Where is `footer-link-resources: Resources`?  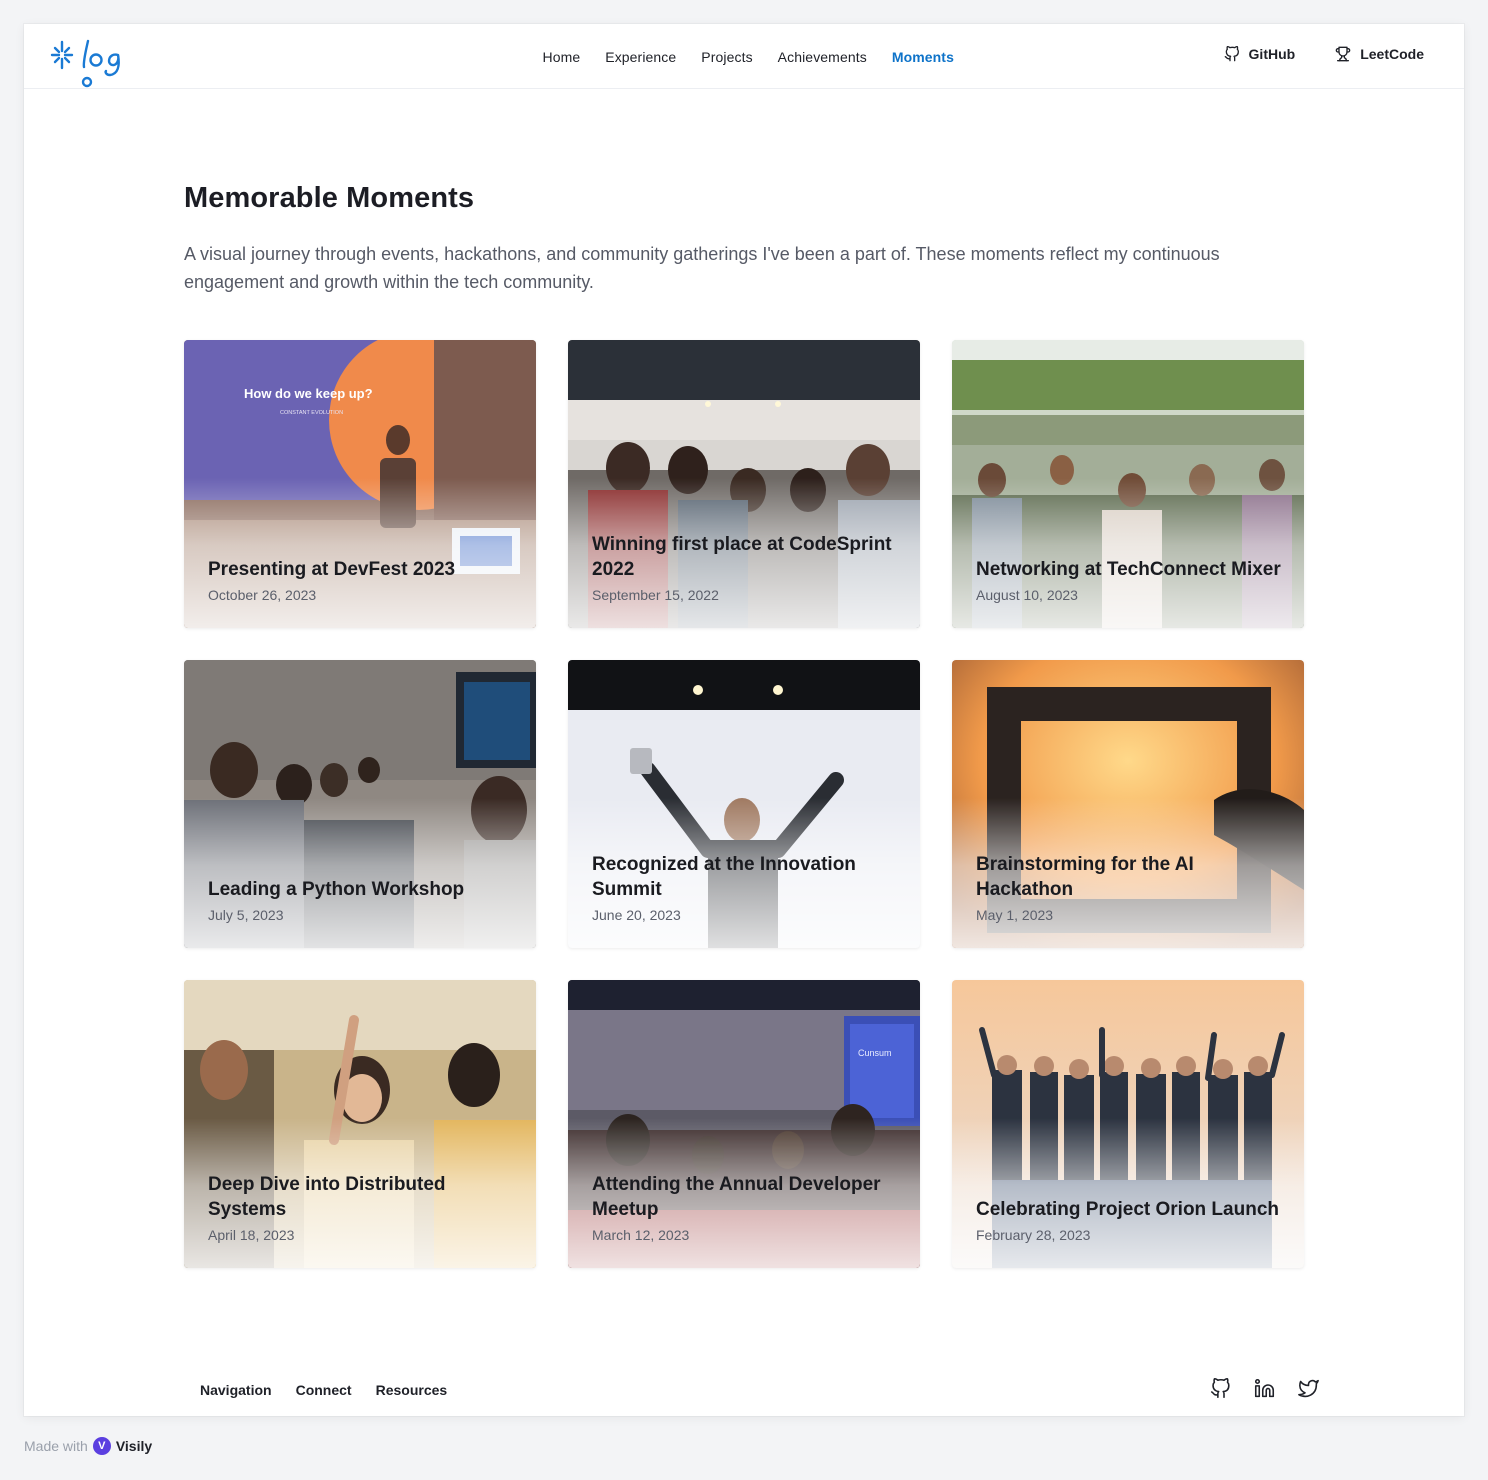 footer-link-resources: Resources is located at coordinates (412, 1390).